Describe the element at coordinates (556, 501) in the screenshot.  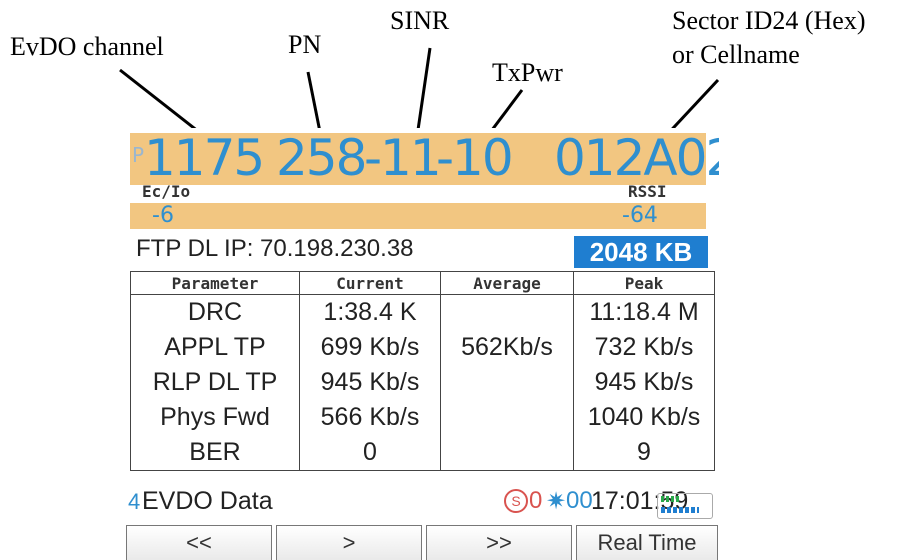
I see `pin-icon: ✷` at that location.